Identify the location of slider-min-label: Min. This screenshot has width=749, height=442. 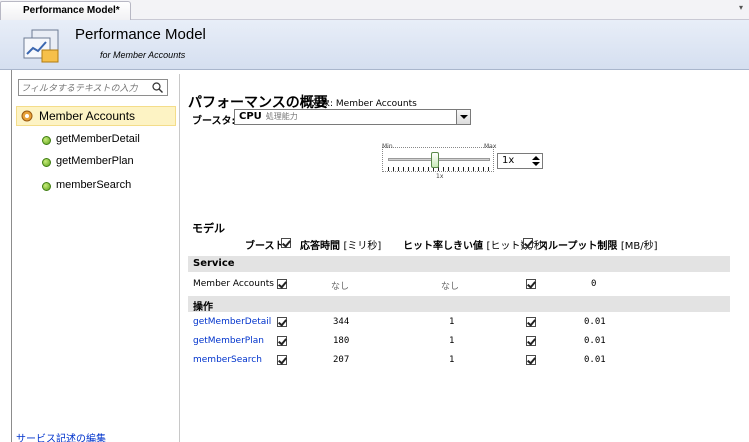
(387, 146).